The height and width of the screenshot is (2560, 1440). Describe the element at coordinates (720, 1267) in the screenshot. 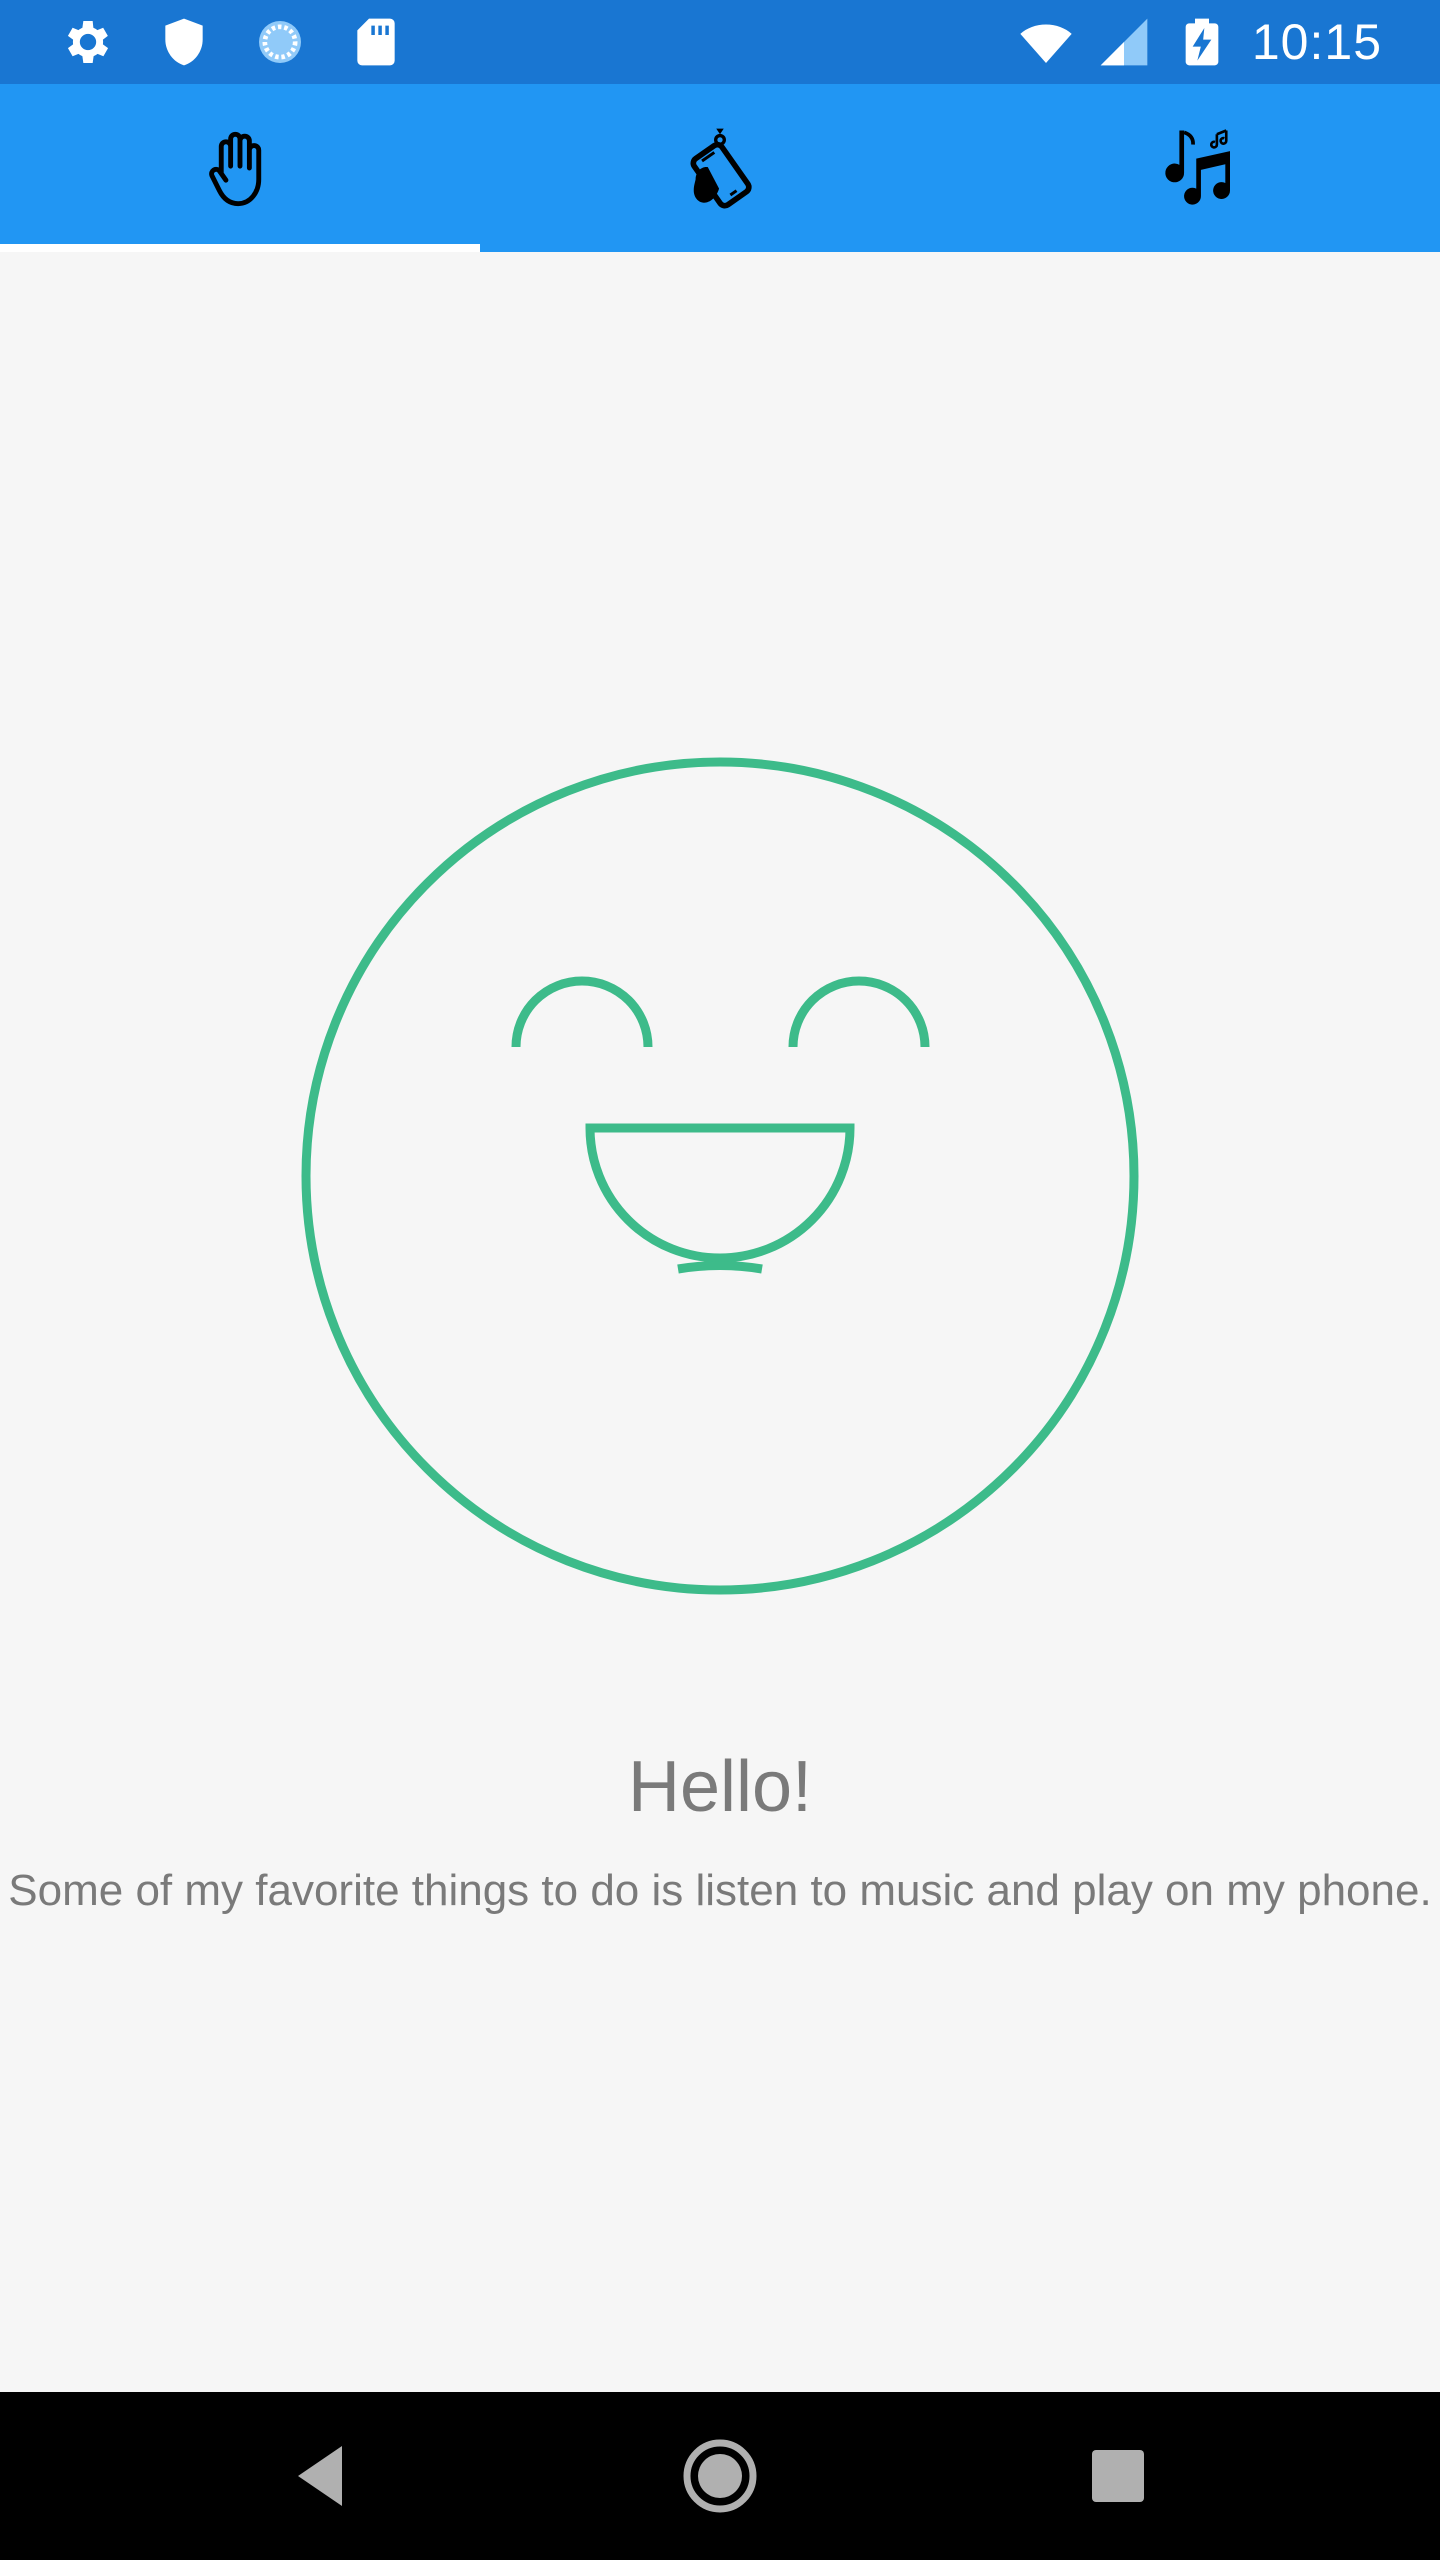

I see `chin-line` at that location.